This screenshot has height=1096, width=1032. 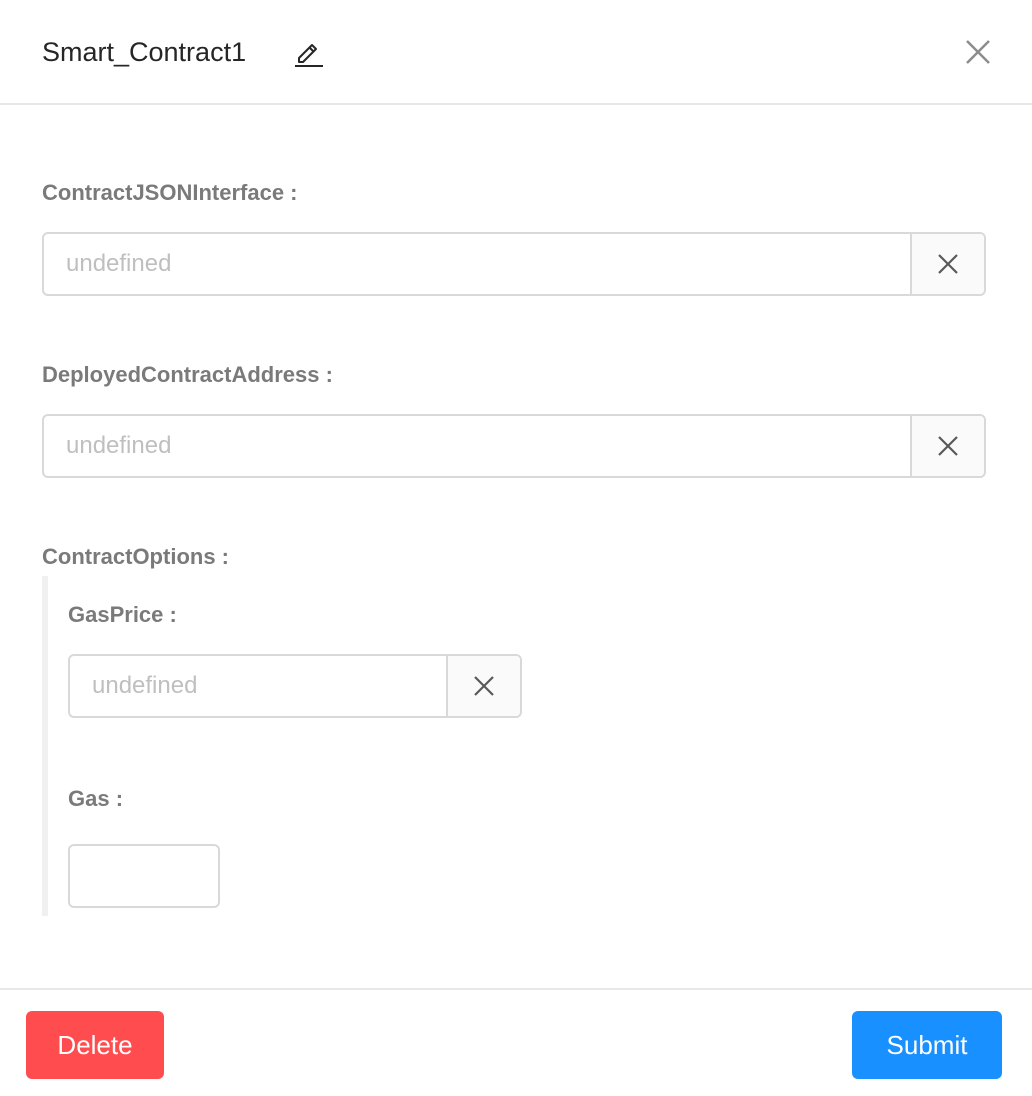 What do you see at coordinates (45, 746) in the screenshot?
I see `contract-options-indent-bar` at bounding box center [45, 746].